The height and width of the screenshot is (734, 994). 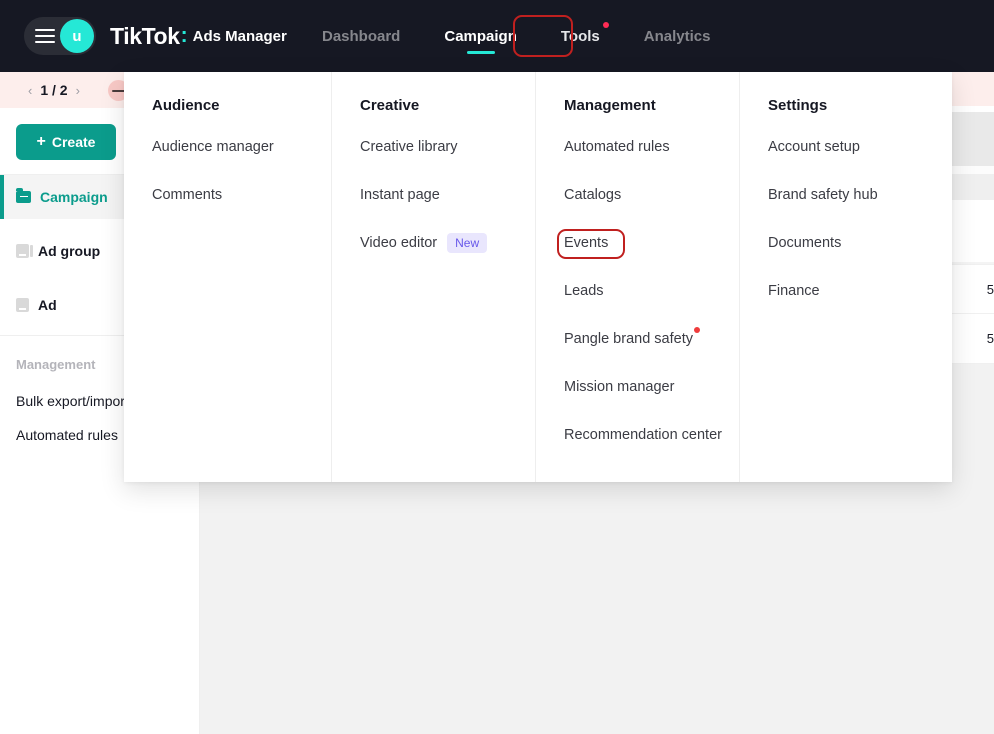 I want to click on column-heading: Audience, so click(x=186, y=105).